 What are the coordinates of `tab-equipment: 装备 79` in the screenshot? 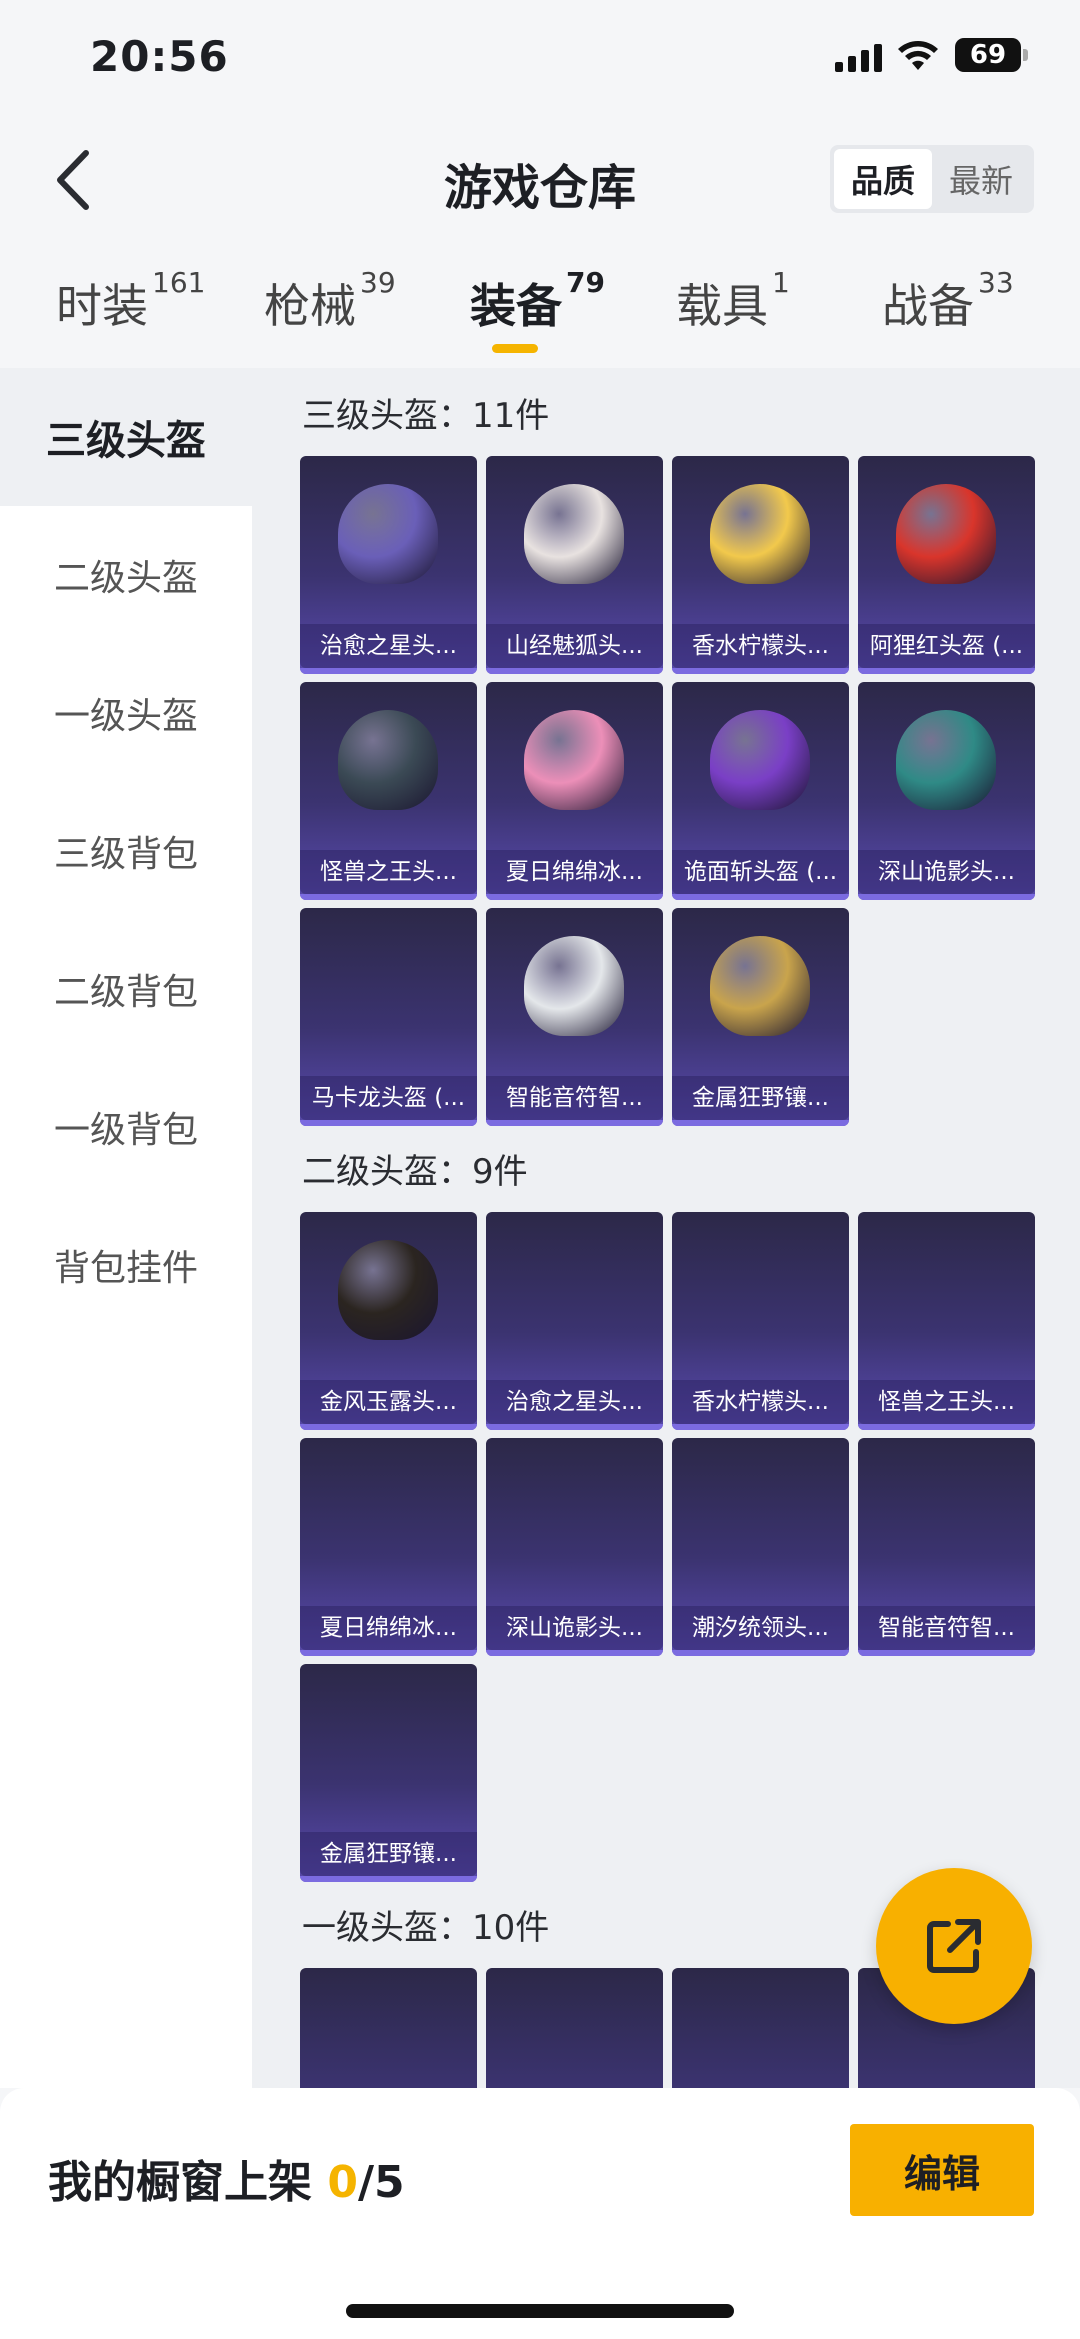 It's located at (537, 301).